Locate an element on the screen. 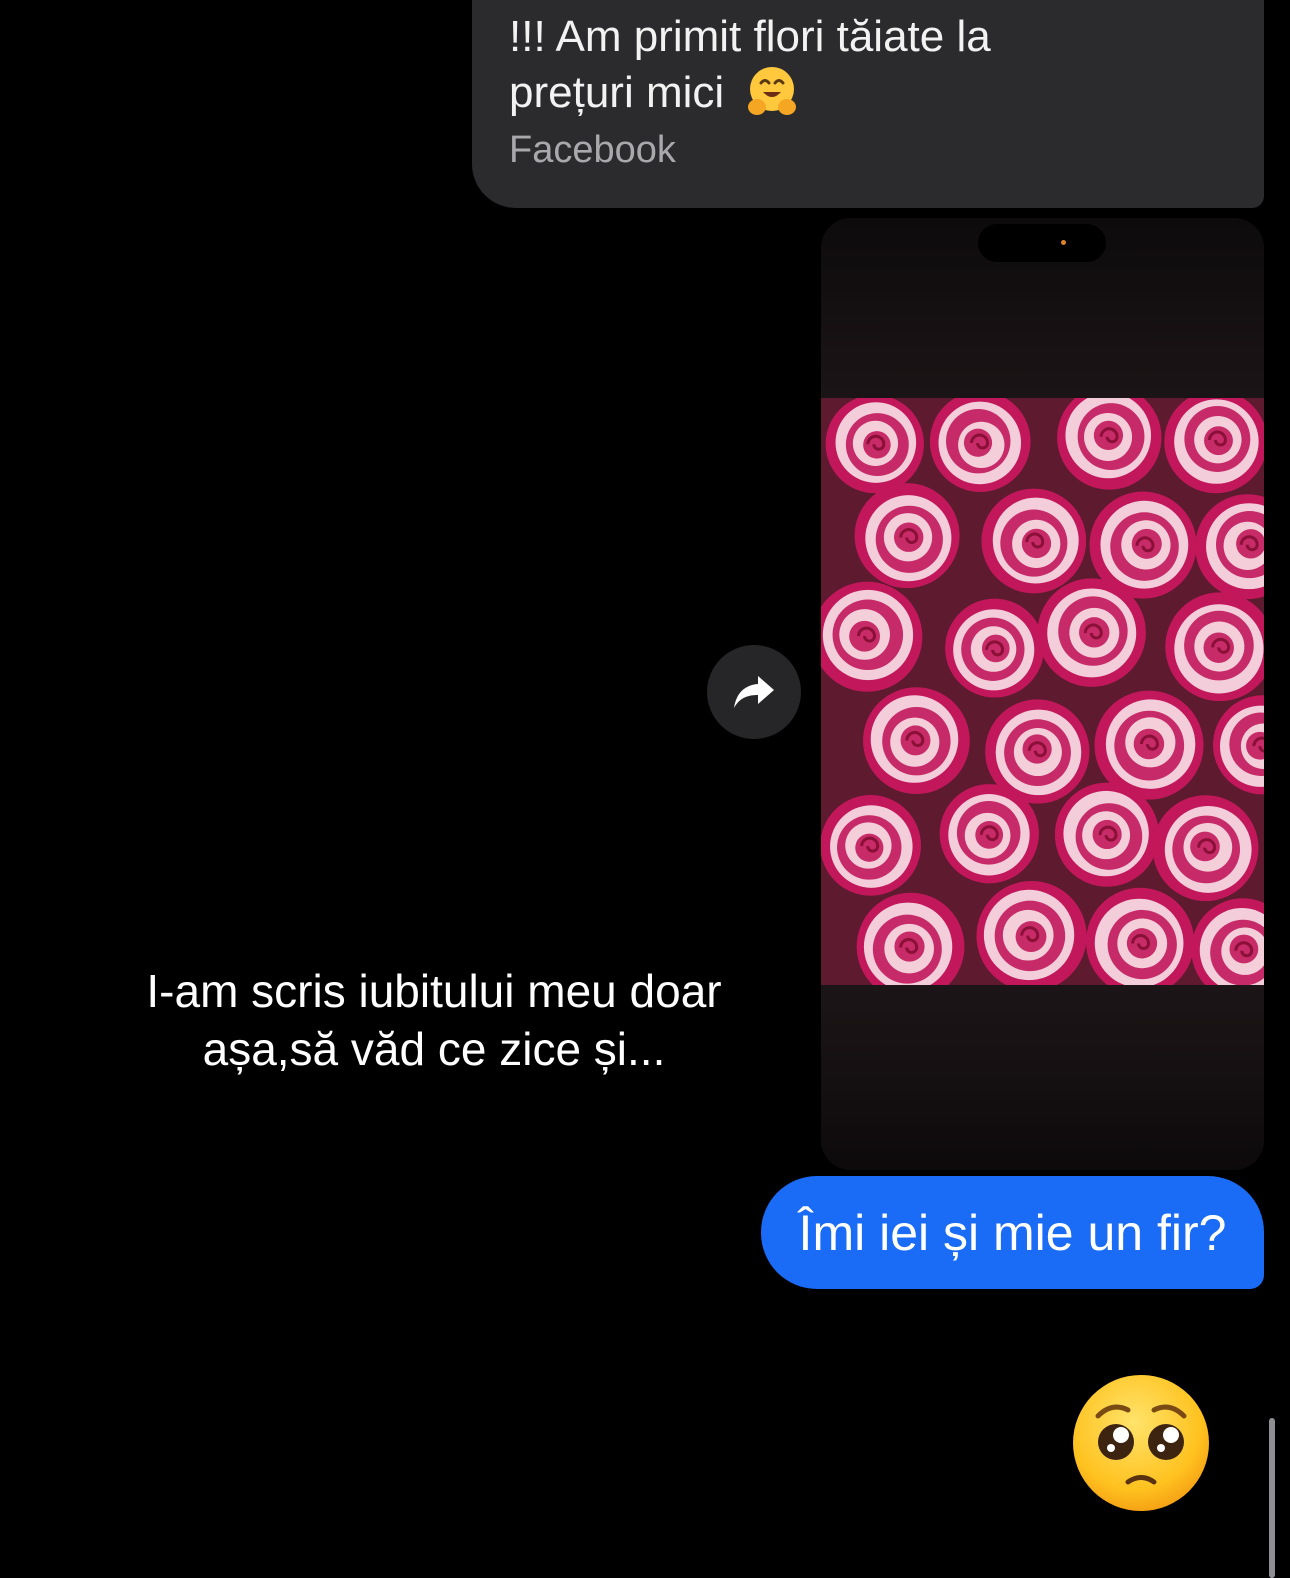 This screenshot has width=1290, height=1578. shared-post-source: Facebook is located at coordinates (592, 150).